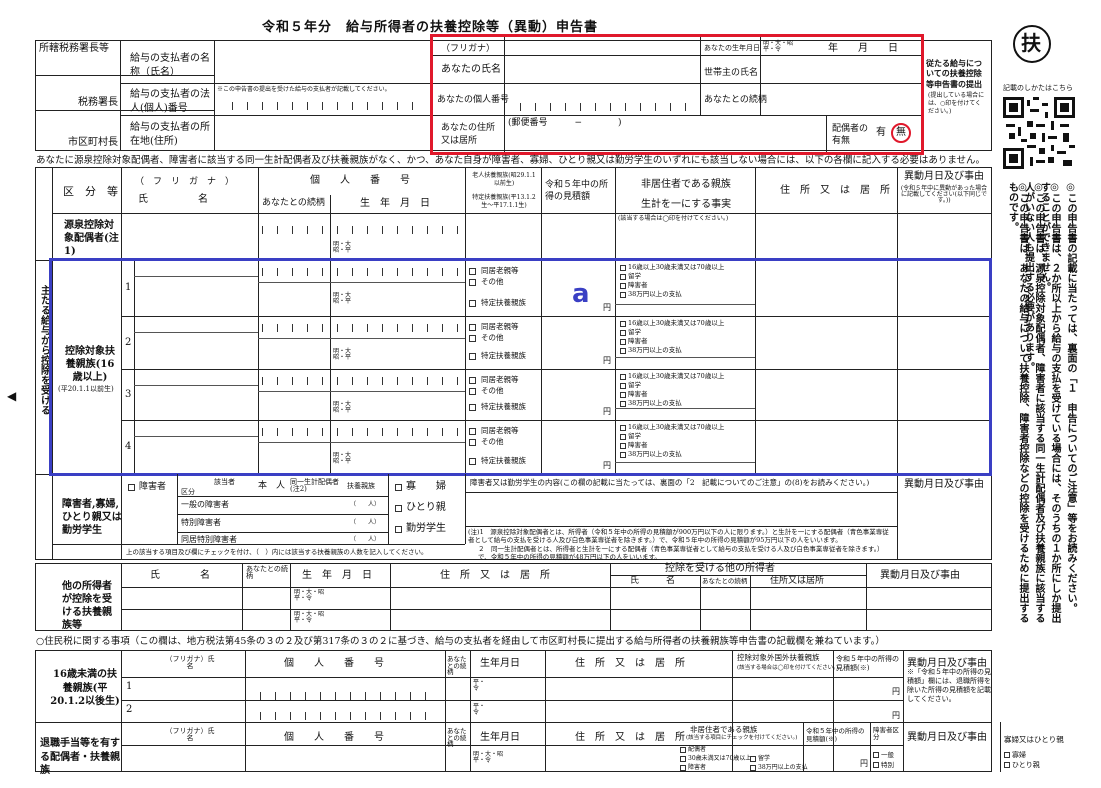 The width and height of the screenshot is (1101, 788). Describe the element at coordinates (732, 48) in the screenshot. I see `birth-label: あなたの生年月日` at that location.